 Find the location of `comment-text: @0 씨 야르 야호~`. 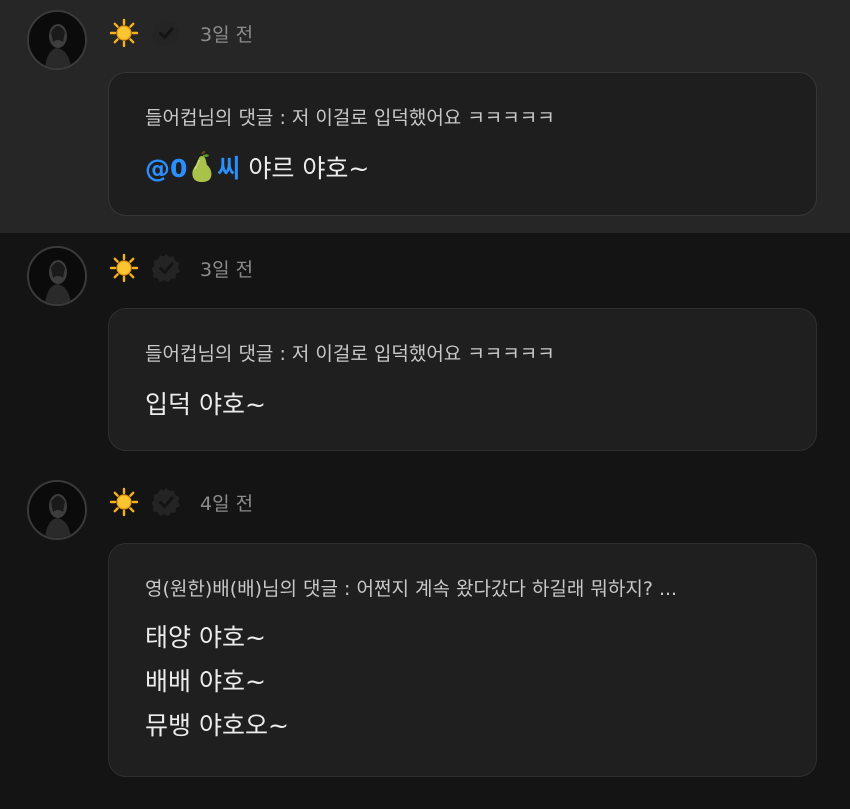

comment-text: @0 씨 야르 야호~ is located at coordinates (257, 172).